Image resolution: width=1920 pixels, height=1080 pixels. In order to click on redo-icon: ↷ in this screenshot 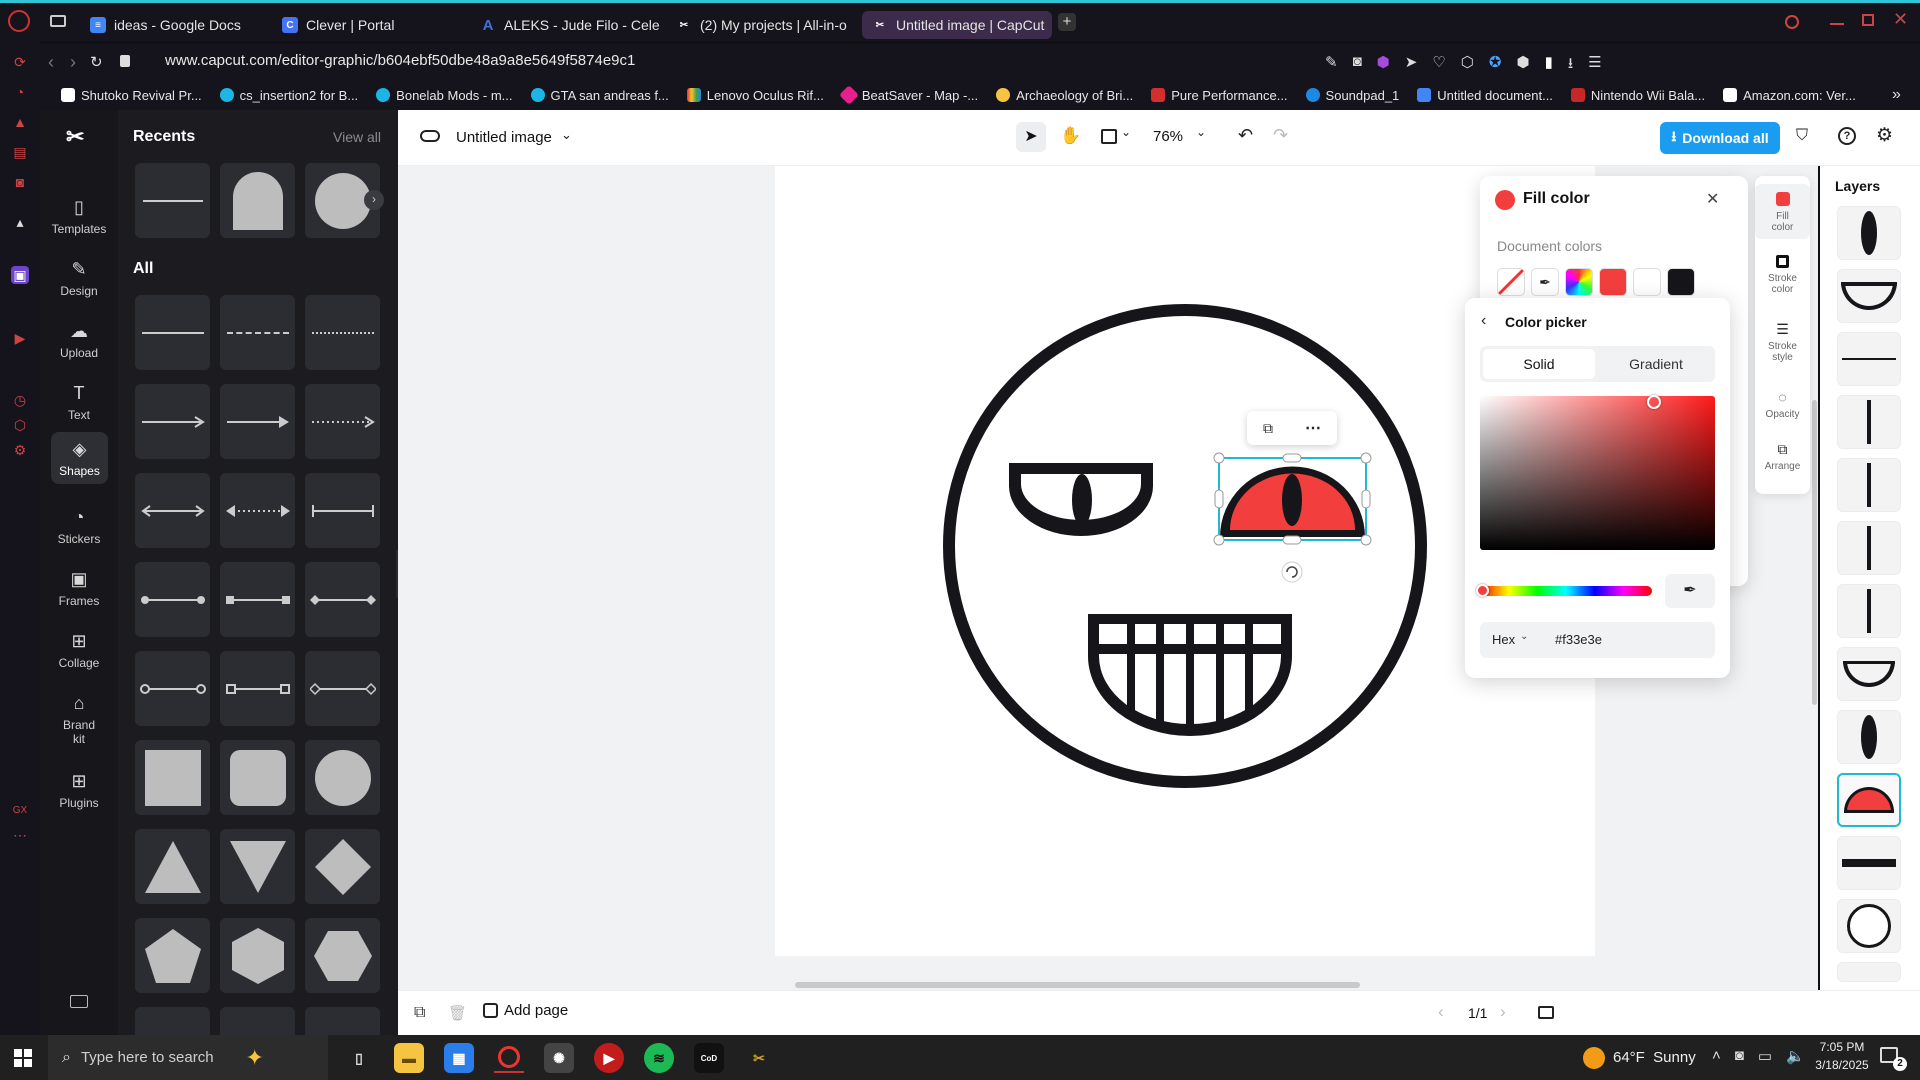, I will do `click(1280, 135)`.